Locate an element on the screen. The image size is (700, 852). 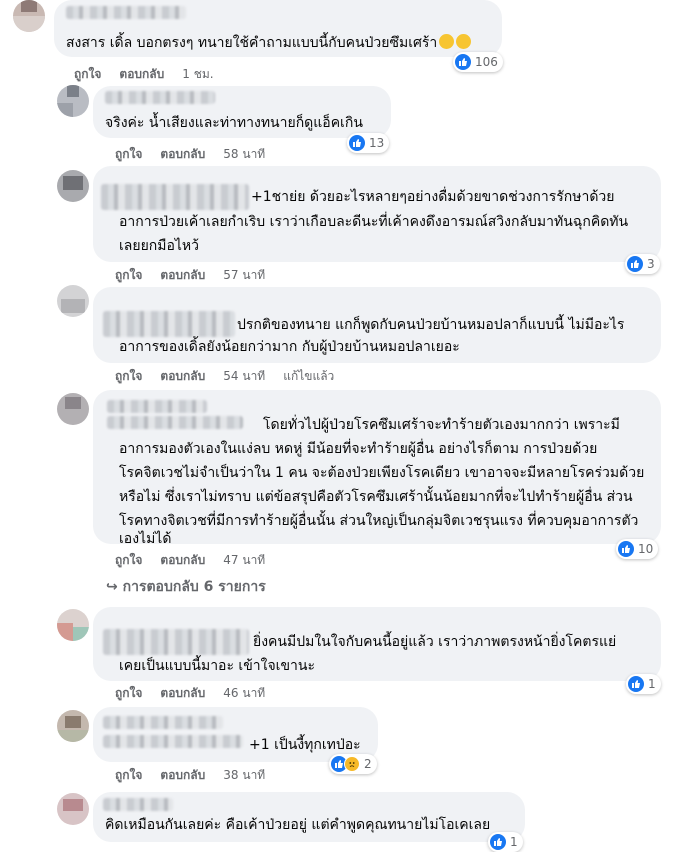
comment-actions: ถูกใจ ตอบกลับ 54 นาที แก้ไขแล้ว is located at coordinates (233, 376).